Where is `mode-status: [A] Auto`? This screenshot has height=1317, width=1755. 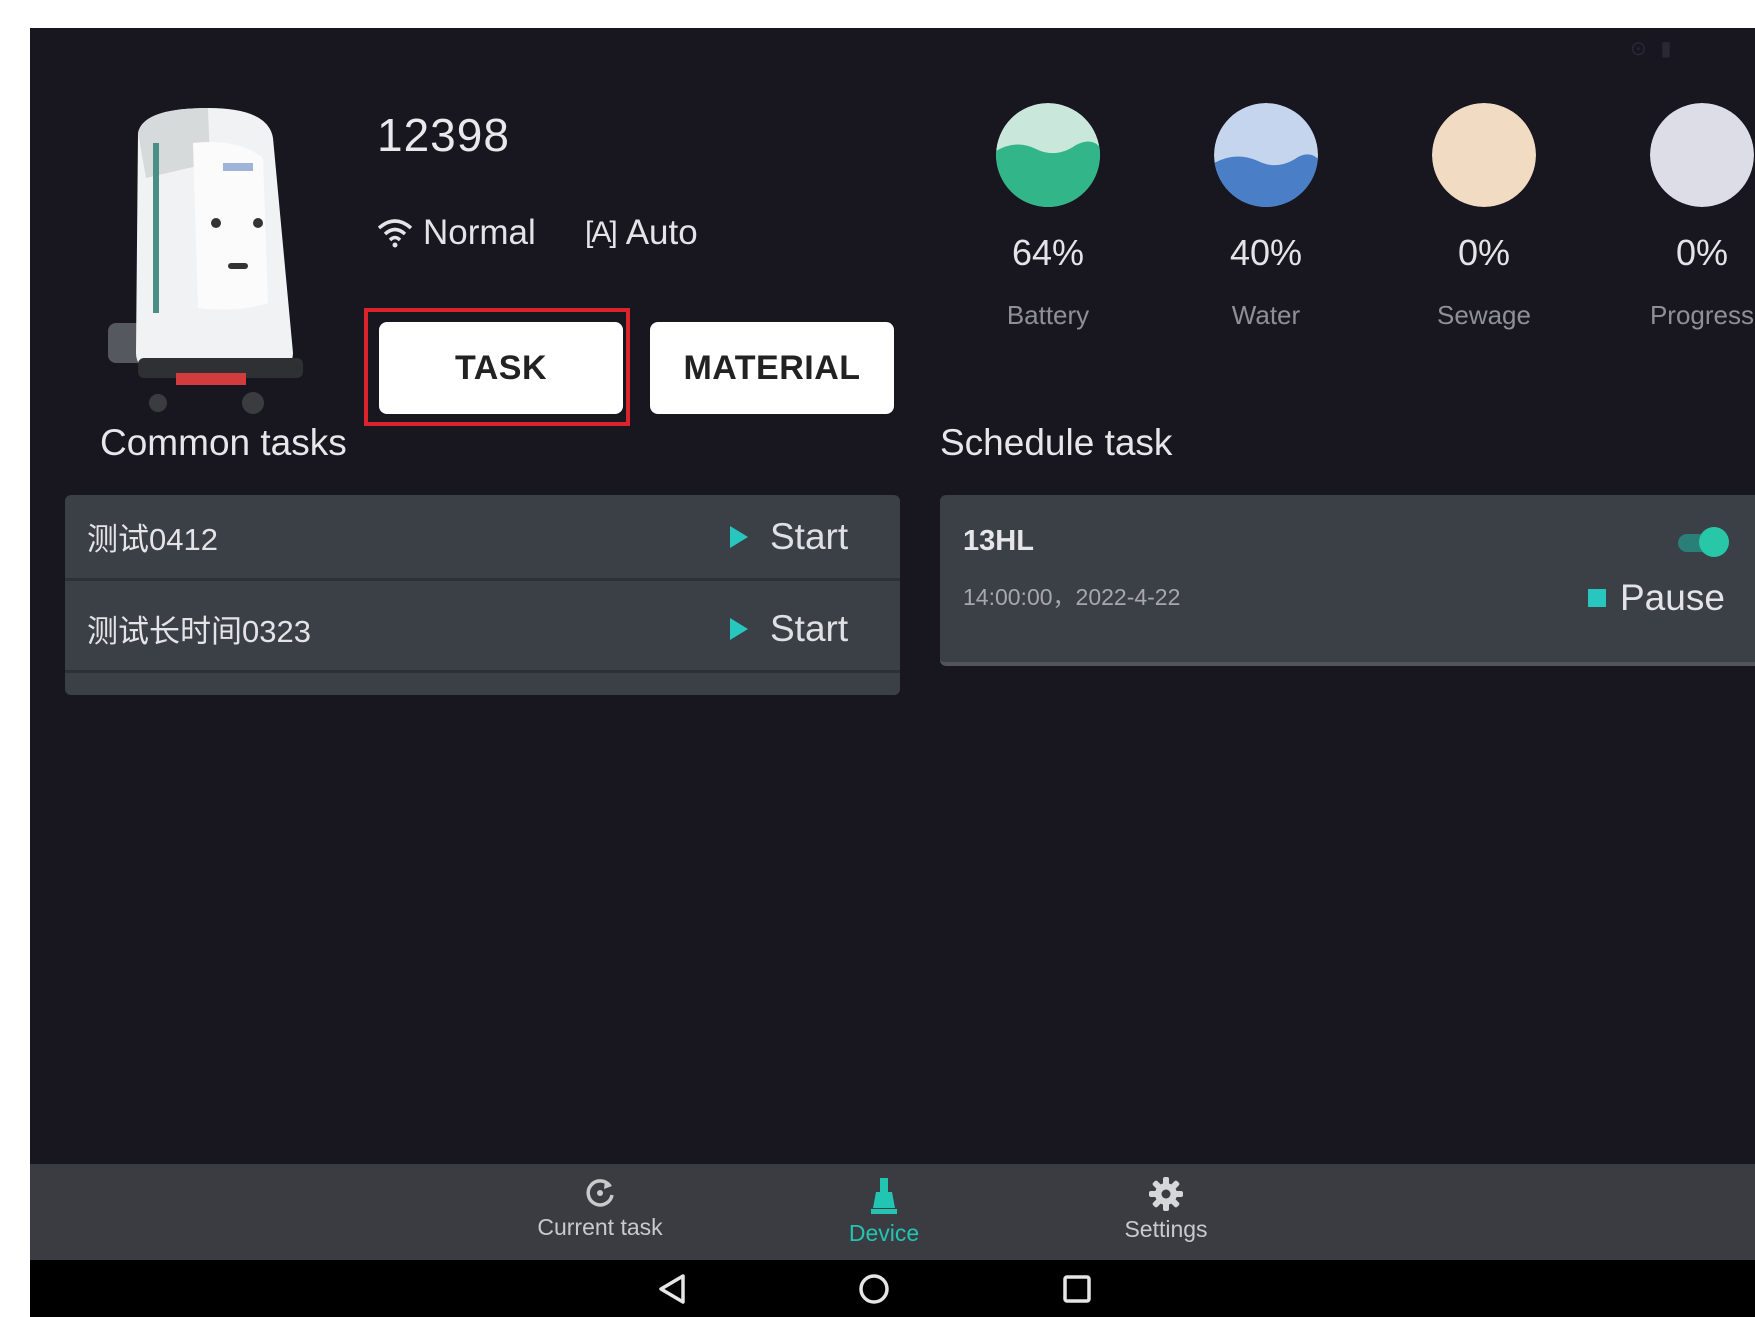 mode-status: [A] Auto is located at coordinates (641, 233).